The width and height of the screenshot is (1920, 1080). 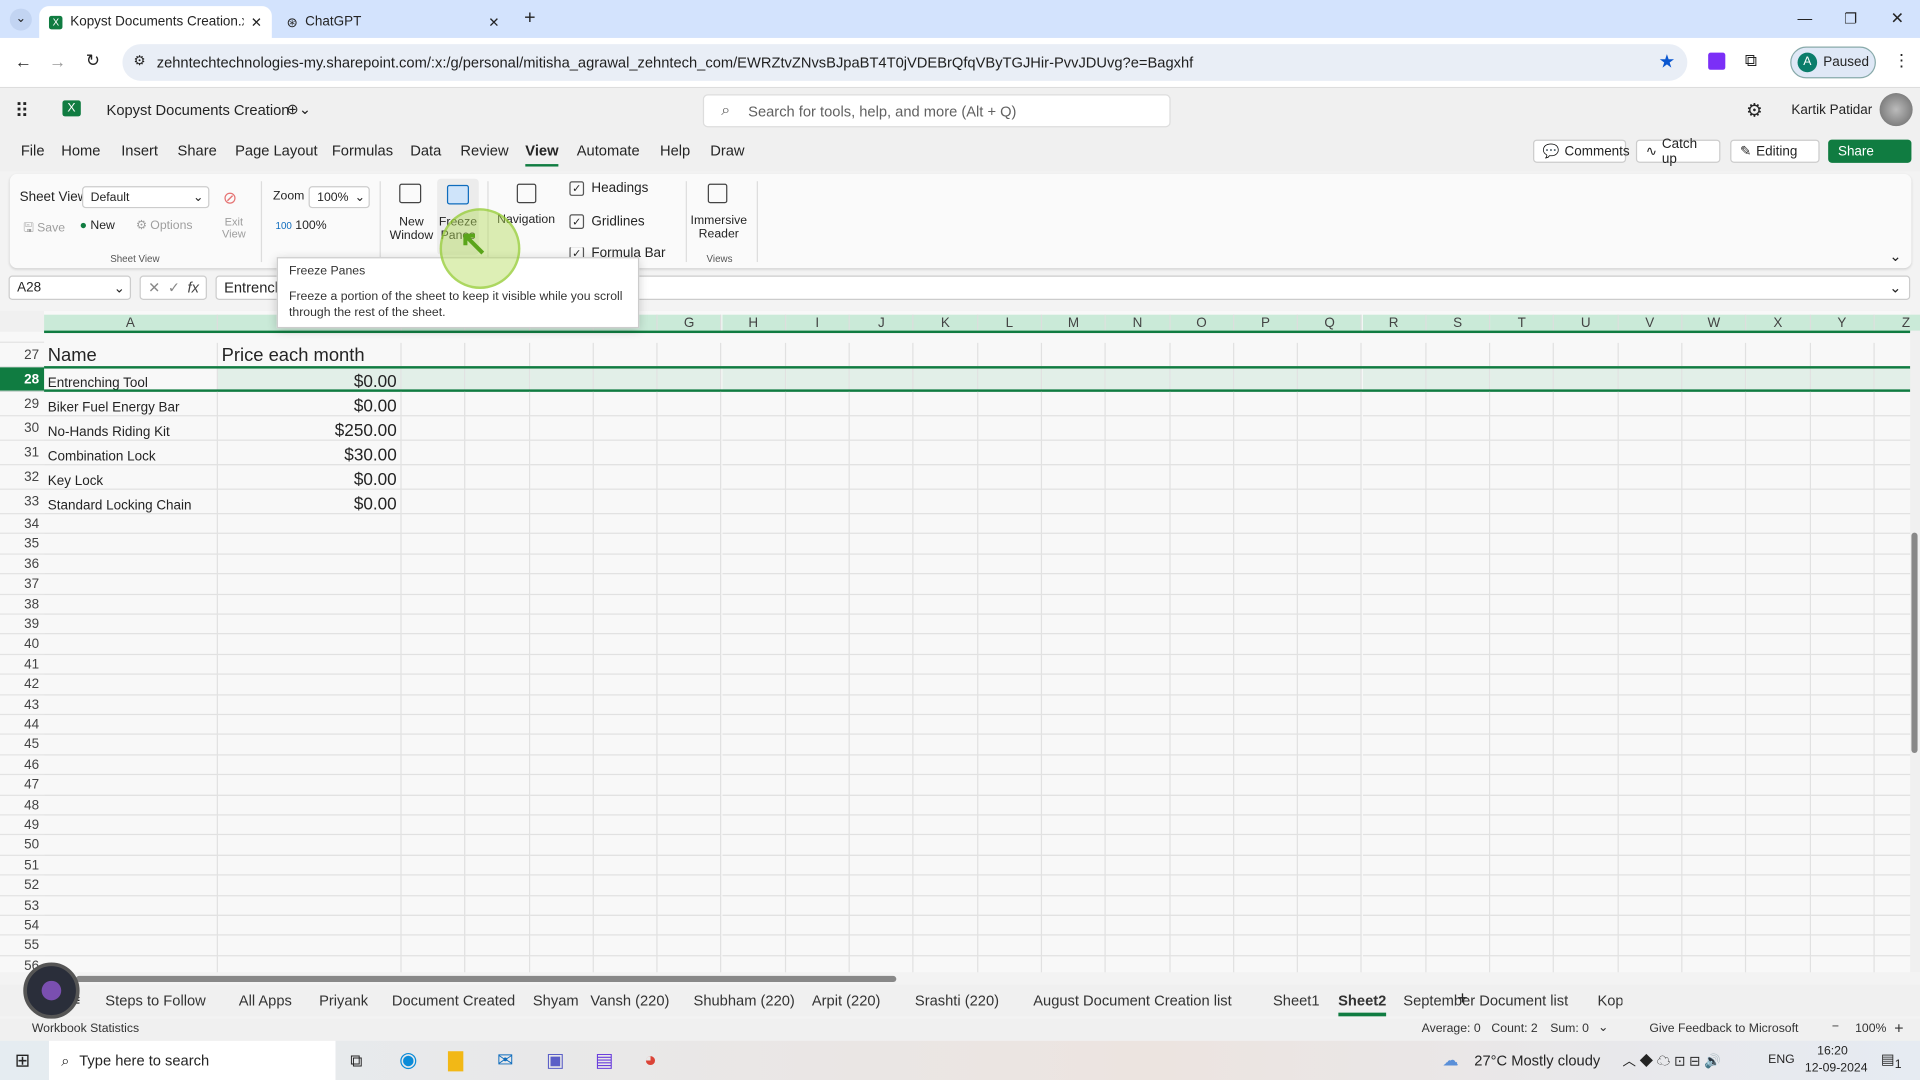 What do you see at coordinates (881, 785) in the screenshot?
I see `cell-J47` at bounding box center [881, 785].